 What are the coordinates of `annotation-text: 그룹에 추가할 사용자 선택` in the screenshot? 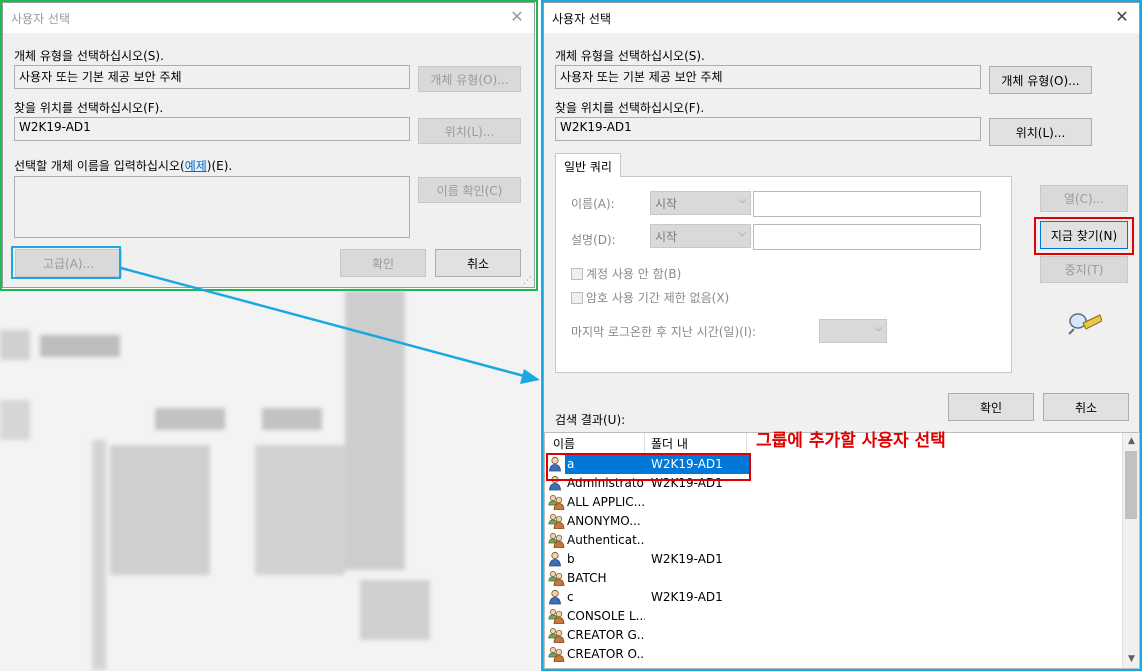 It's located at (851, 441).